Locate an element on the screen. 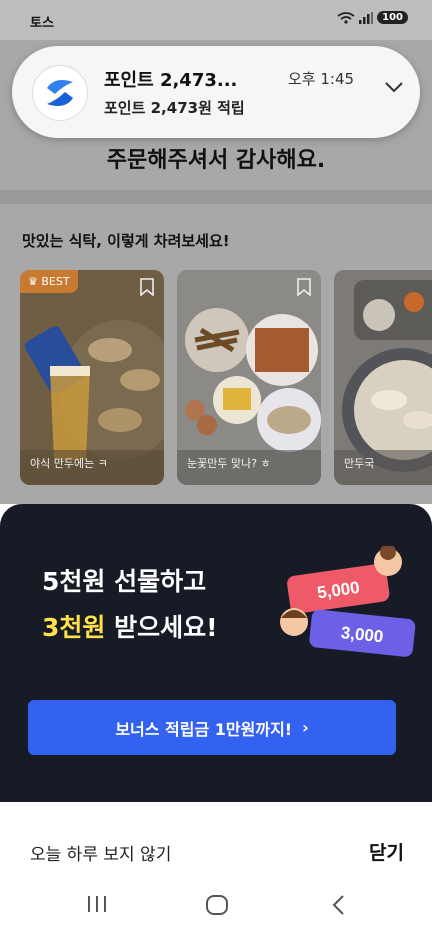  recipe-card: 만두국 is located at coordinates (383, 377).